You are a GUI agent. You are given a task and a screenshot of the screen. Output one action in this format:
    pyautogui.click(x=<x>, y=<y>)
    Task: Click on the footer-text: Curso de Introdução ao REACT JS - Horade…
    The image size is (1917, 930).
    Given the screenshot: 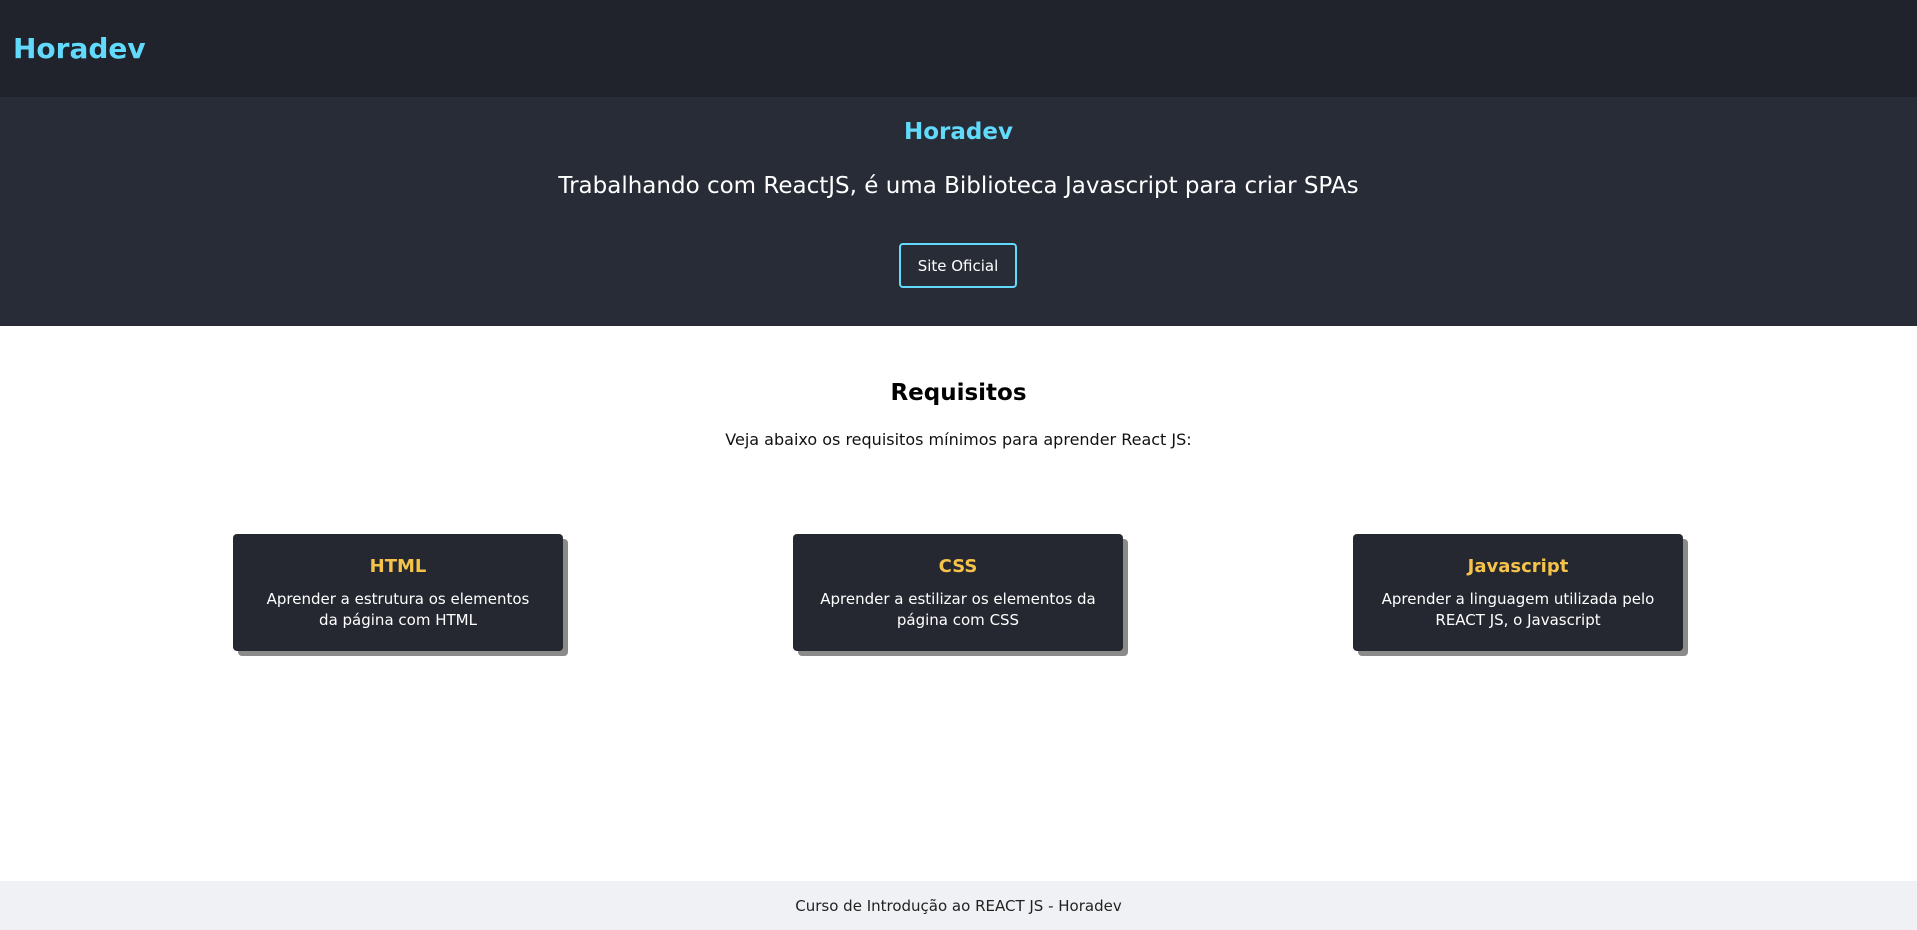 What is the action you would take?
    pyautogui.click(x=958, y=905)
    